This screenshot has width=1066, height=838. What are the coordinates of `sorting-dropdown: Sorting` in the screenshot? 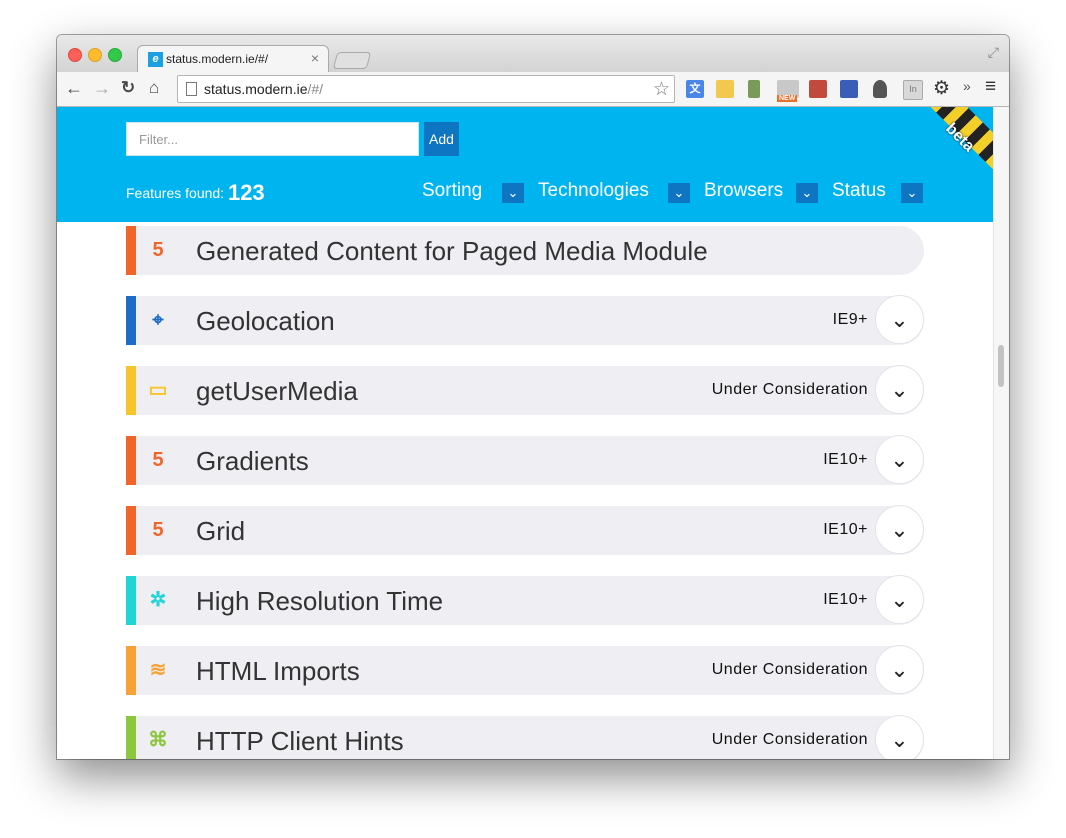 It's located at (452, 191).